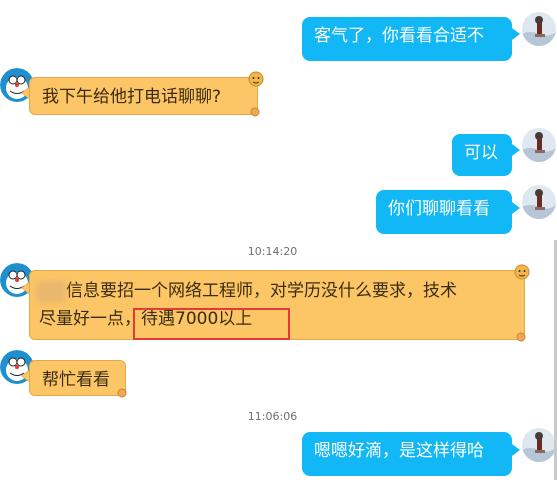  What do you see at coordinates (439, 209) in the screenshot?
I see `message-text: 你们聊聊看看` at bounding box center [439, 209].